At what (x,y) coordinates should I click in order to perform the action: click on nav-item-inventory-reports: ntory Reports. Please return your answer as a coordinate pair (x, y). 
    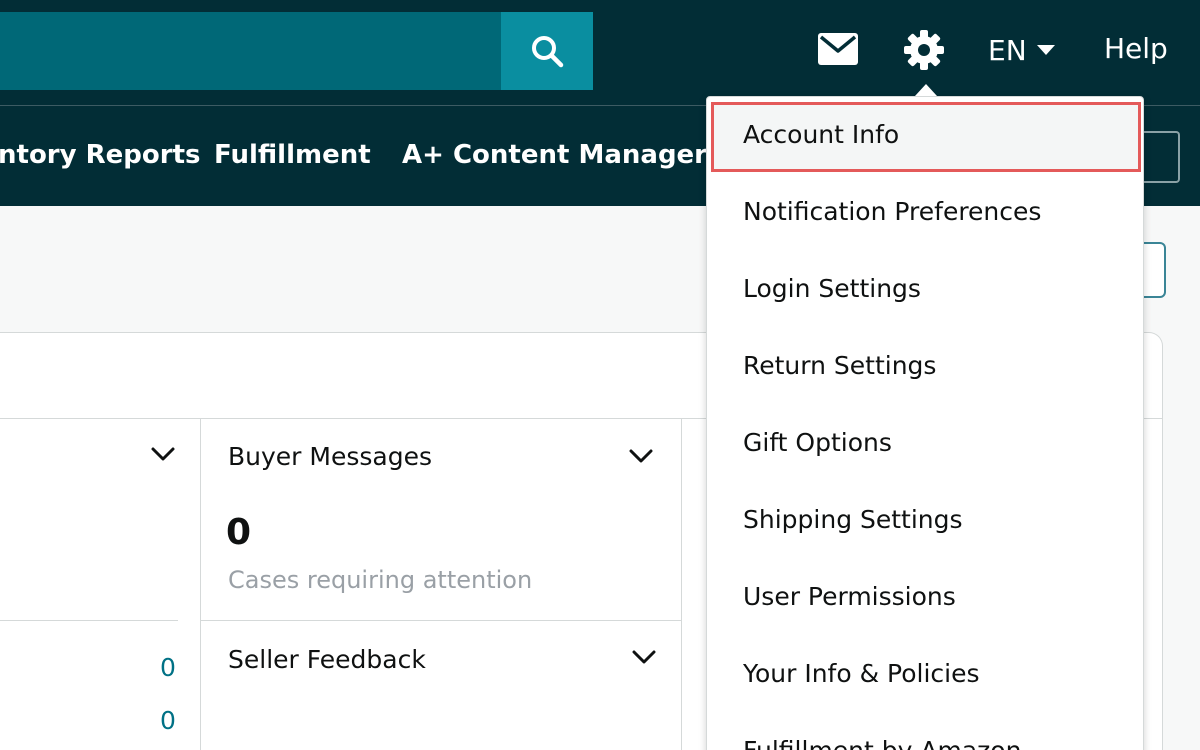
    Looking at the image, I should click on (100, 155).